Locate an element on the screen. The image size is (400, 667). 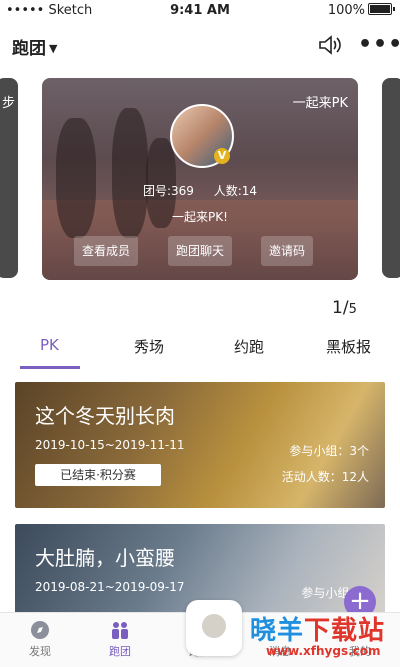
page-indicator: 1/5 is located at coordinates (344, 308).